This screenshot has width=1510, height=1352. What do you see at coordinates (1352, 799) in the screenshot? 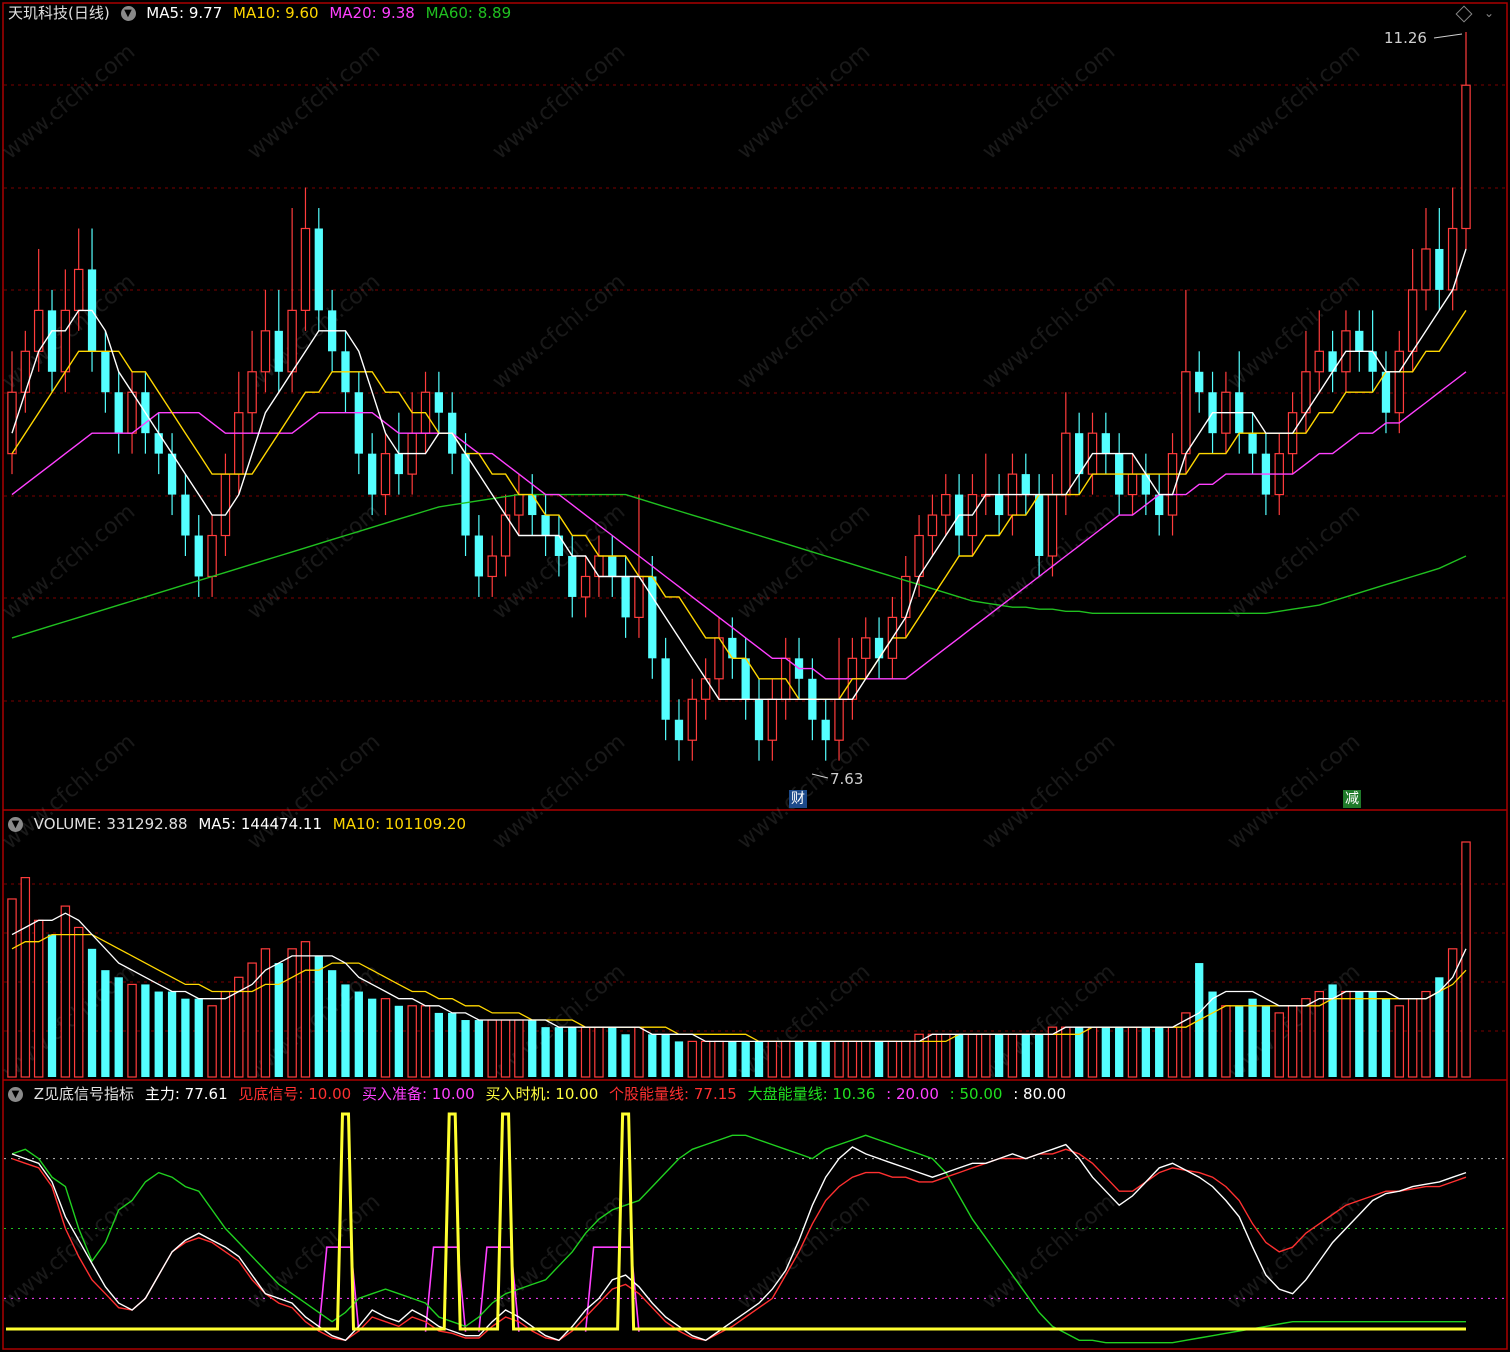
I see `event-tag-jian: 减` at bounding box center [1352, 799].